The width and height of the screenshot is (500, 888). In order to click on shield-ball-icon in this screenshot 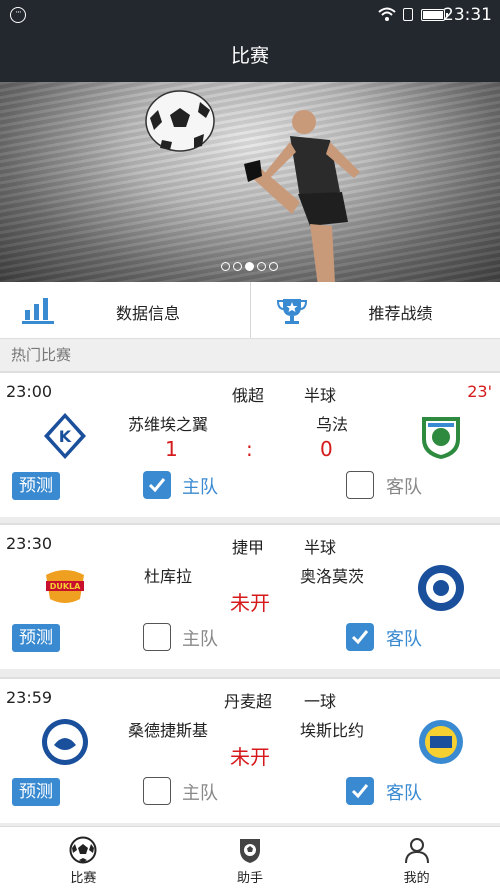, I will do `click(250, 851)`.